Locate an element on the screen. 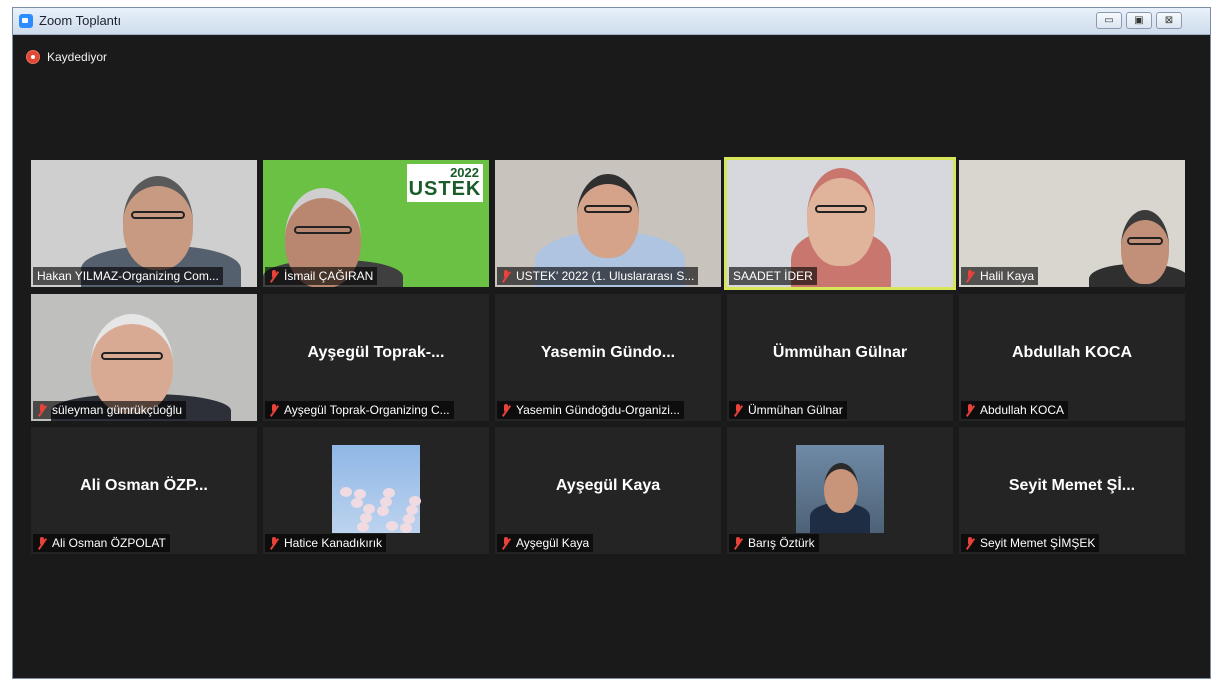 The image size is (1225, 681). participant-tile: Barış Öztürk is located at coordinates (840, 490).